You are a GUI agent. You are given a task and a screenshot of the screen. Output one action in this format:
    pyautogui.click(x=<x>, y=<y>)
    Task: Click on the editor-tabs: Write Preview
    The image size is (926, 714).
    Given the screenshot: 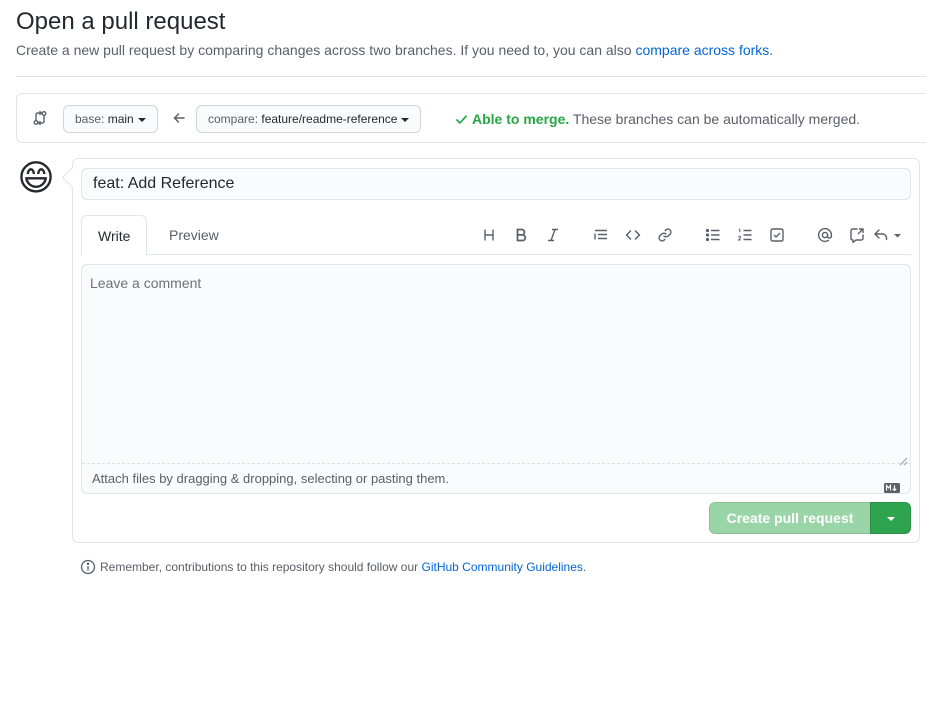 What is the action you would take?
    pyautogui.click(x=496, y=235)
    